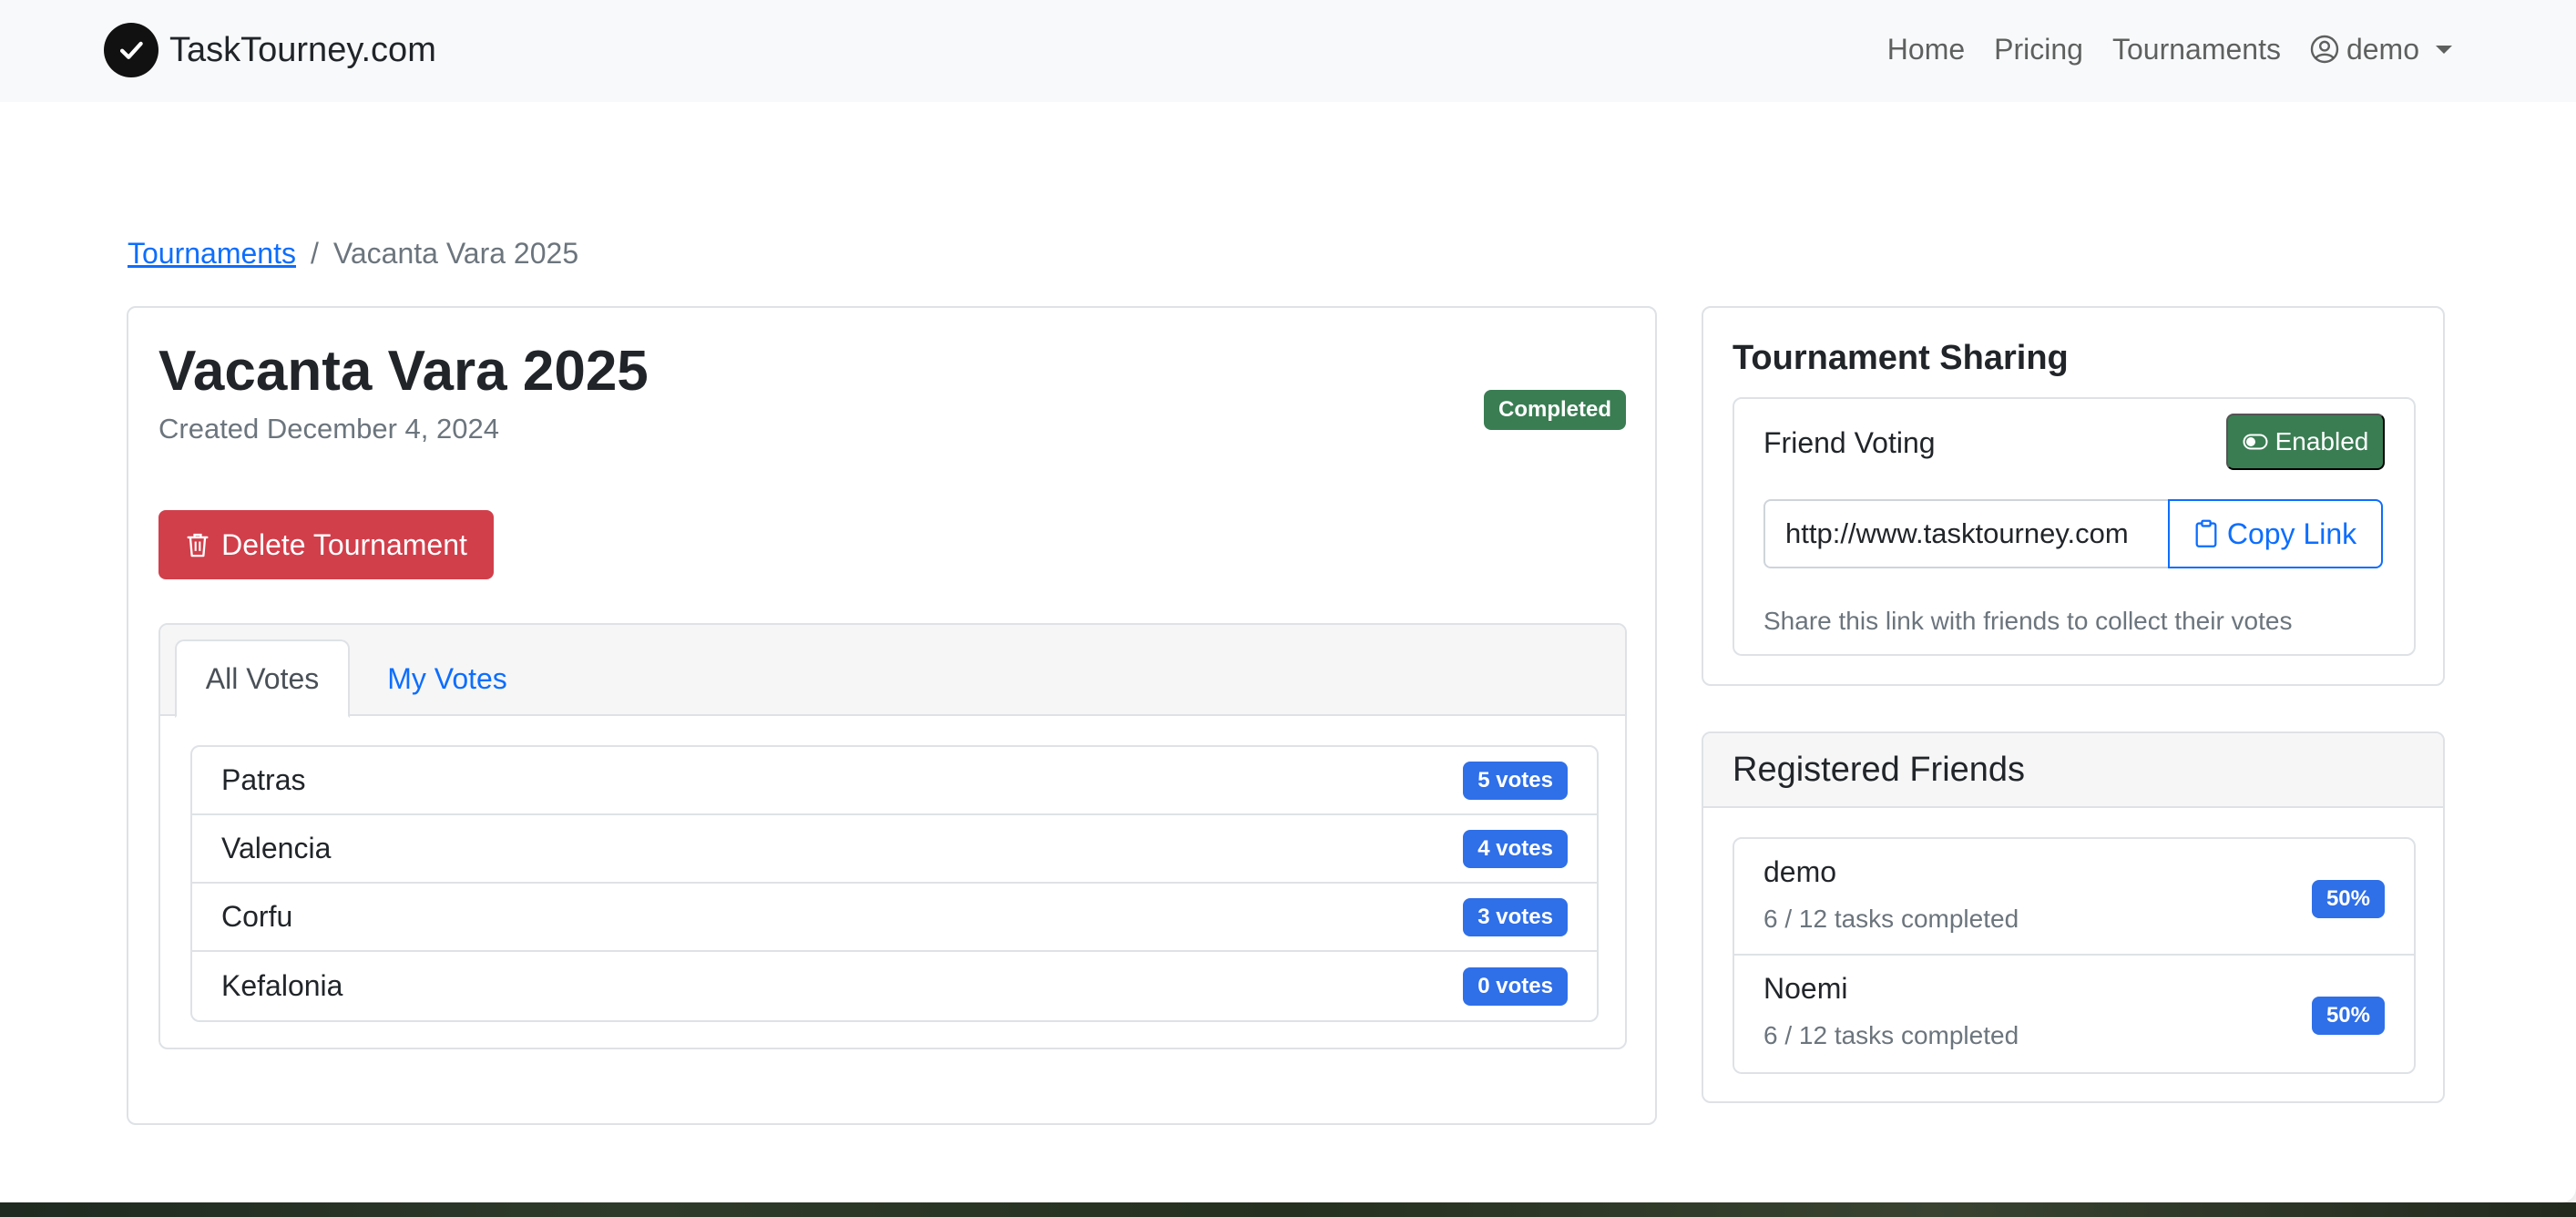 Image resolution: width=2576 pixels, height=1217 pixels. Describe the element at coordinates (2325, 49) in the screenshot. I see `user-circle-icon` at that location.